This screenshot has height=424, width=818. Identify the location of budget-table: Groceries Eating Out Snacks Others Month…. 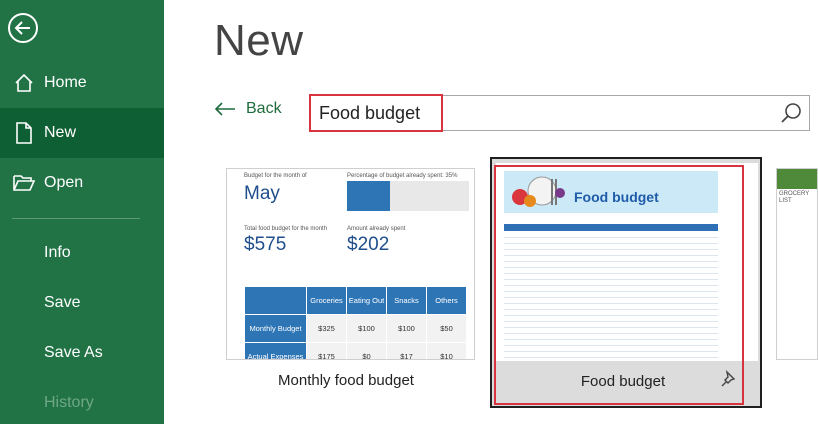
(355, 322).